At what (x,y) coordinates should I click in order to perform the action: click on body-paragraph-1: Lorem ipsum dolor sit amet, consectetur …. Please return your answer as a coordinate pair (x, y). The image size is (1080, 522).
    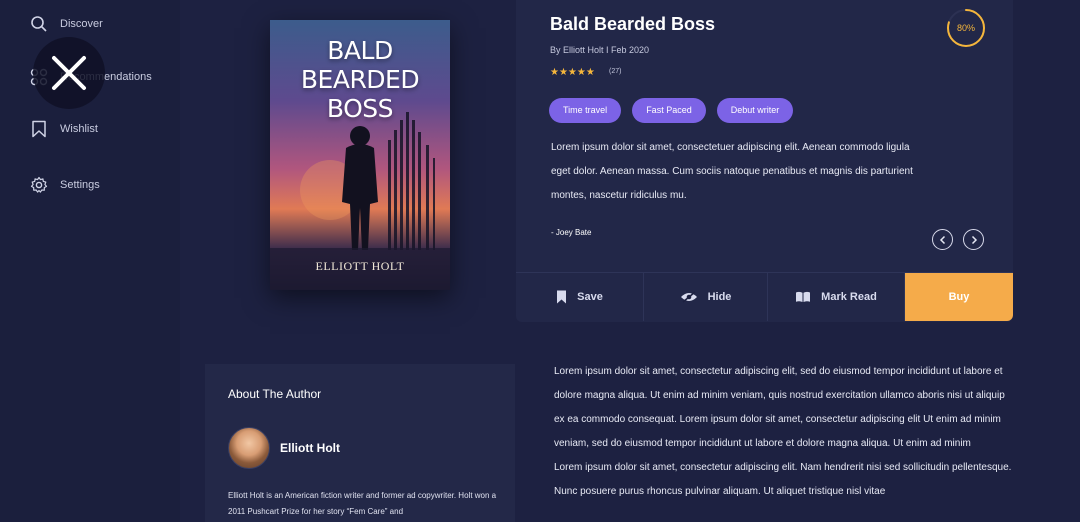
    Looking at the image, I should click on (779, 407).